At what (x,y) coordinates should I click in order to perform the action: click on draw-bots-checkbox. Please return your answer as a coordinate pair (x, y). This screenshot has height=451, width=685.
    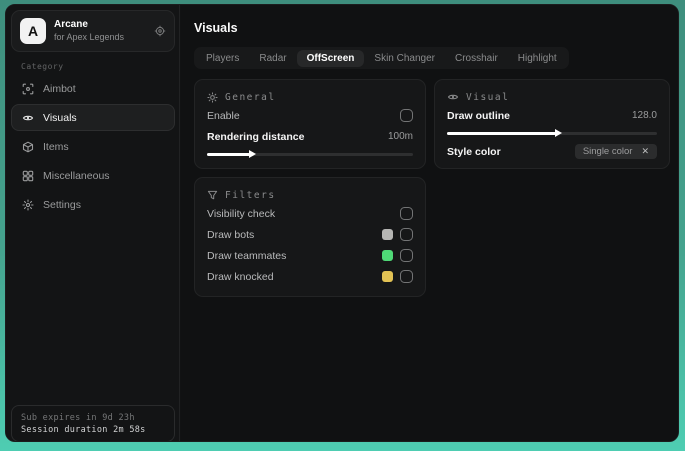
    Looking at the image, I should click on (406, 234).